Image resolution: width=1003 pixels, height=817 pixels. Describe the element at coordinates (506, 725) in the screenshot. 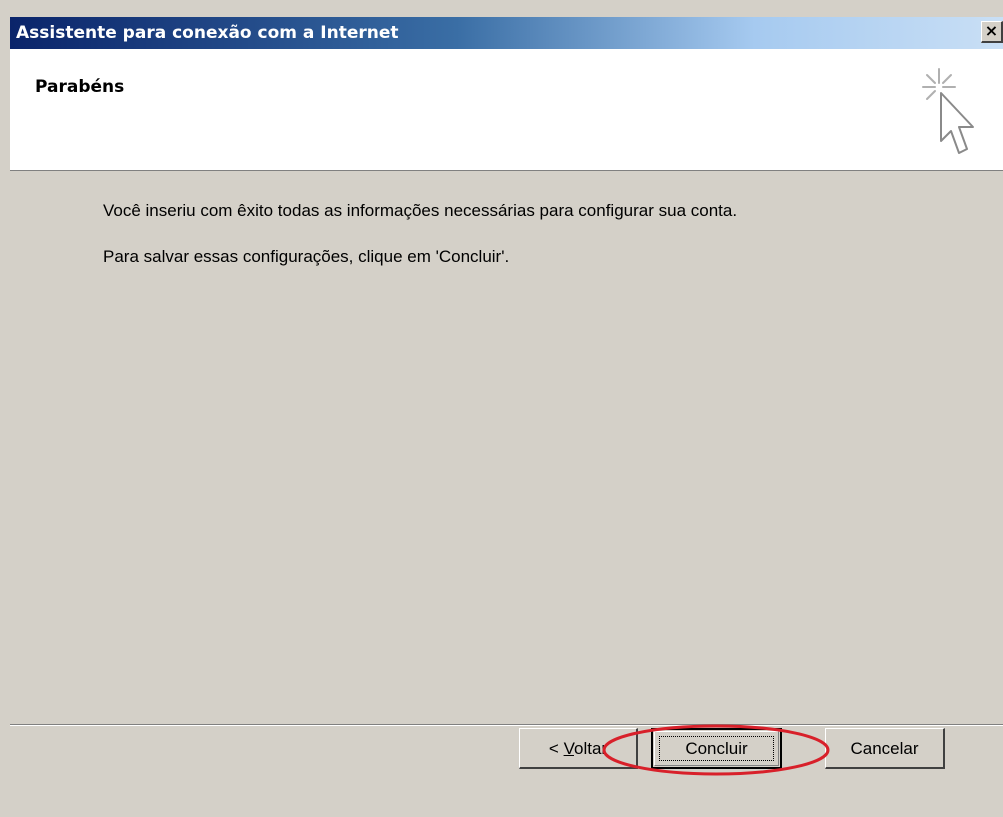

I see `footer-separator` at that location.